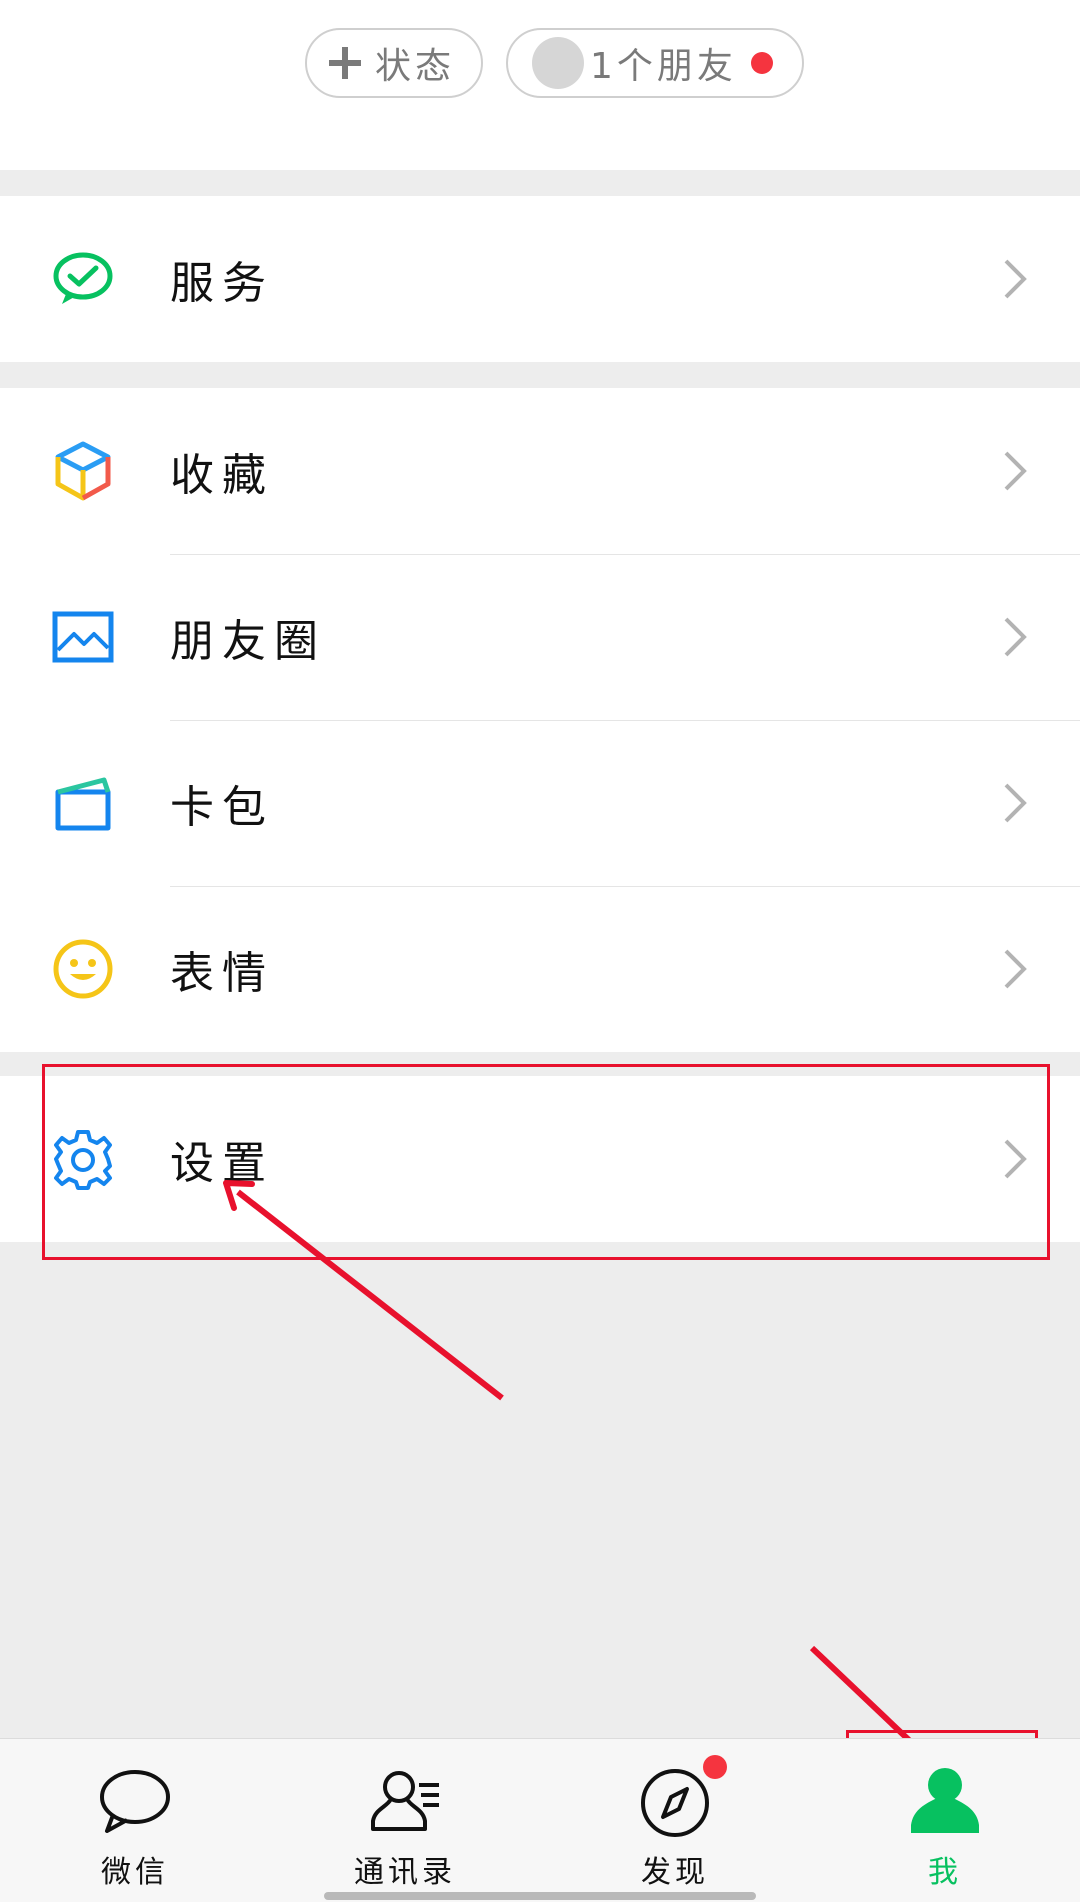 This screenshot has height=1902, width=1080. Describe the element at coordinates (715, 1767) in the screenshot. I see `discover-badge-dot` at that location.